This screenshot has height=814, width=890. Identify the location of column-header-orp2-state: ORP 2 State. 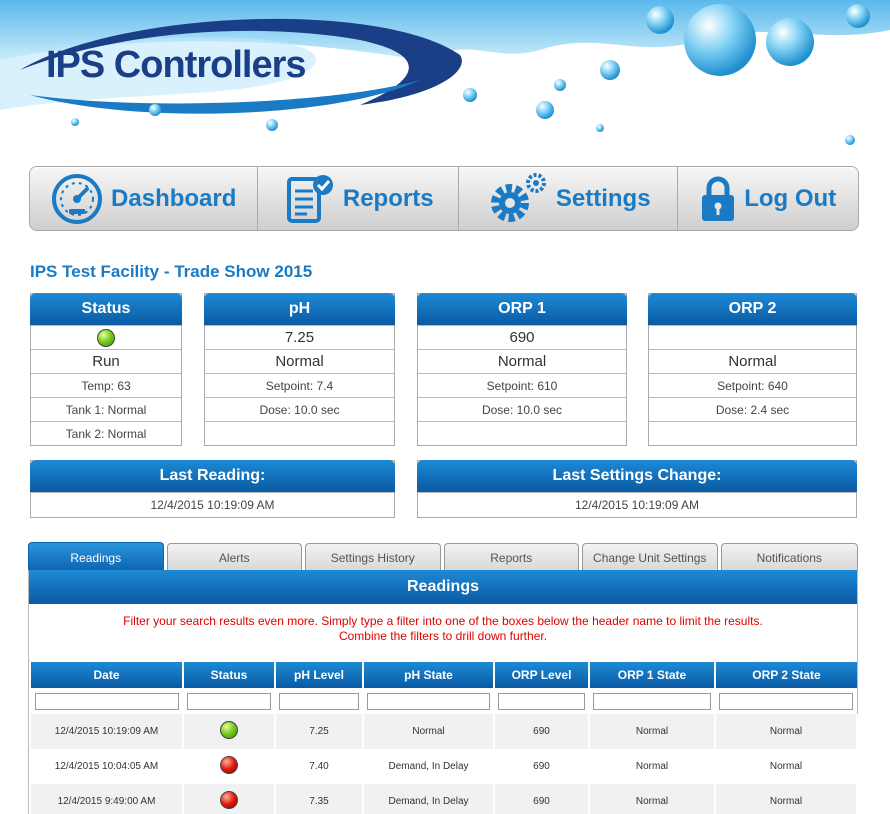
(786, 675).